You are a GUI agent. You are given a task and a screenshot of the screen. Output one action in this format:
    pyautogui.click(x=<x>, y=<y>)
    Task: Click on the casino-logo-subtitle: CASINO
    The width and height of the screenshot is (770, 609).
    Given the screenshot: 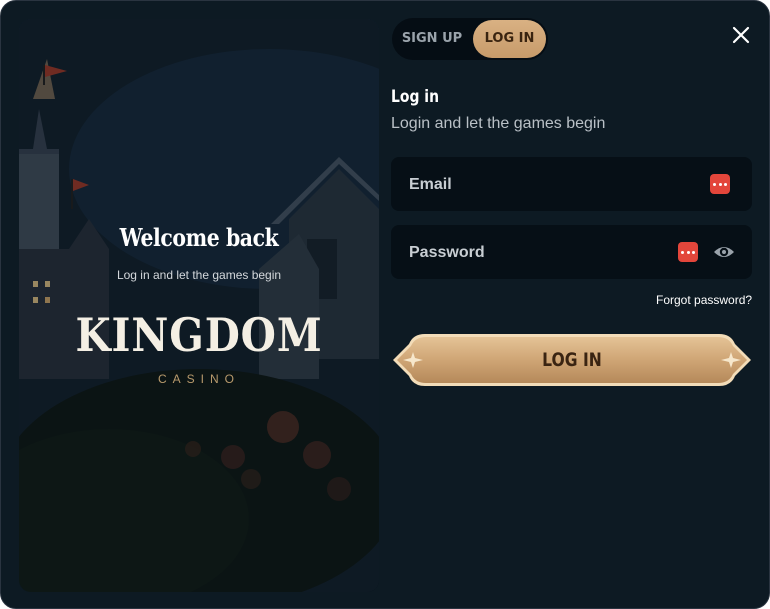 What is the action you would take?
    pyautogui.click(x=198, y=379)
    